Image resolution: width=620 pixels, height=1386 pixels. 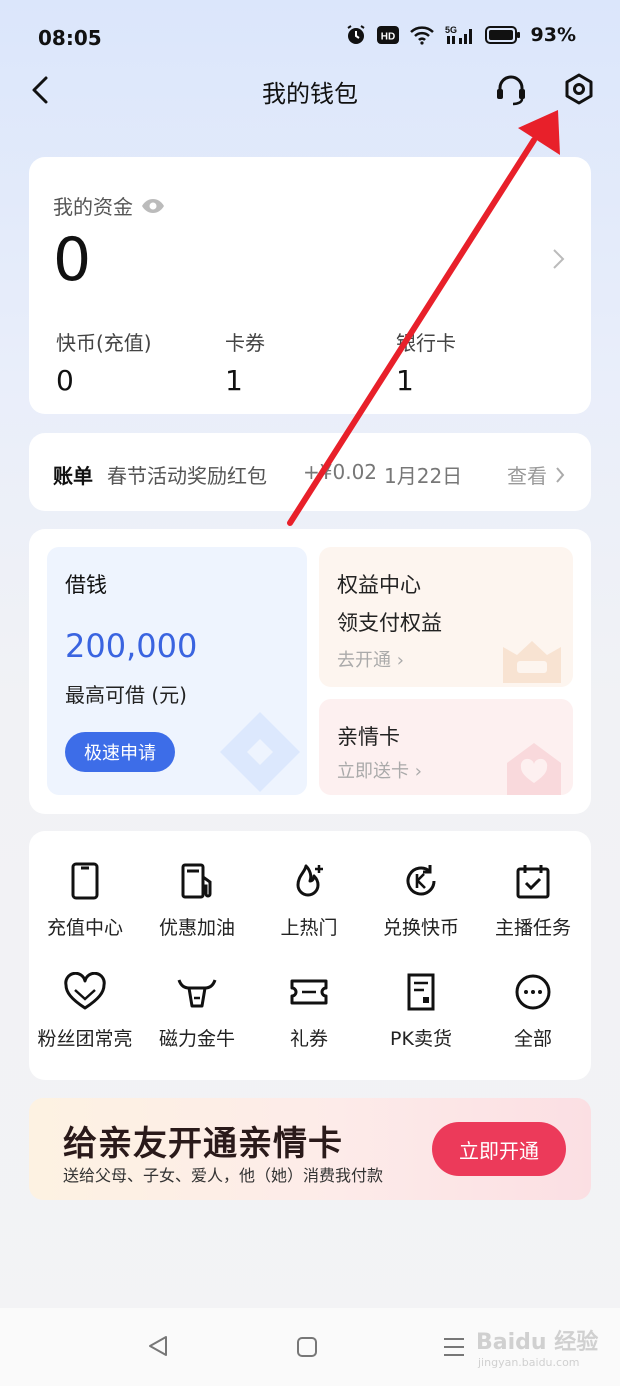 What do you see at coordinates (245, 343) in the screenshot?
I see `stat-label: 卡券` at bounding box center [245, 343].